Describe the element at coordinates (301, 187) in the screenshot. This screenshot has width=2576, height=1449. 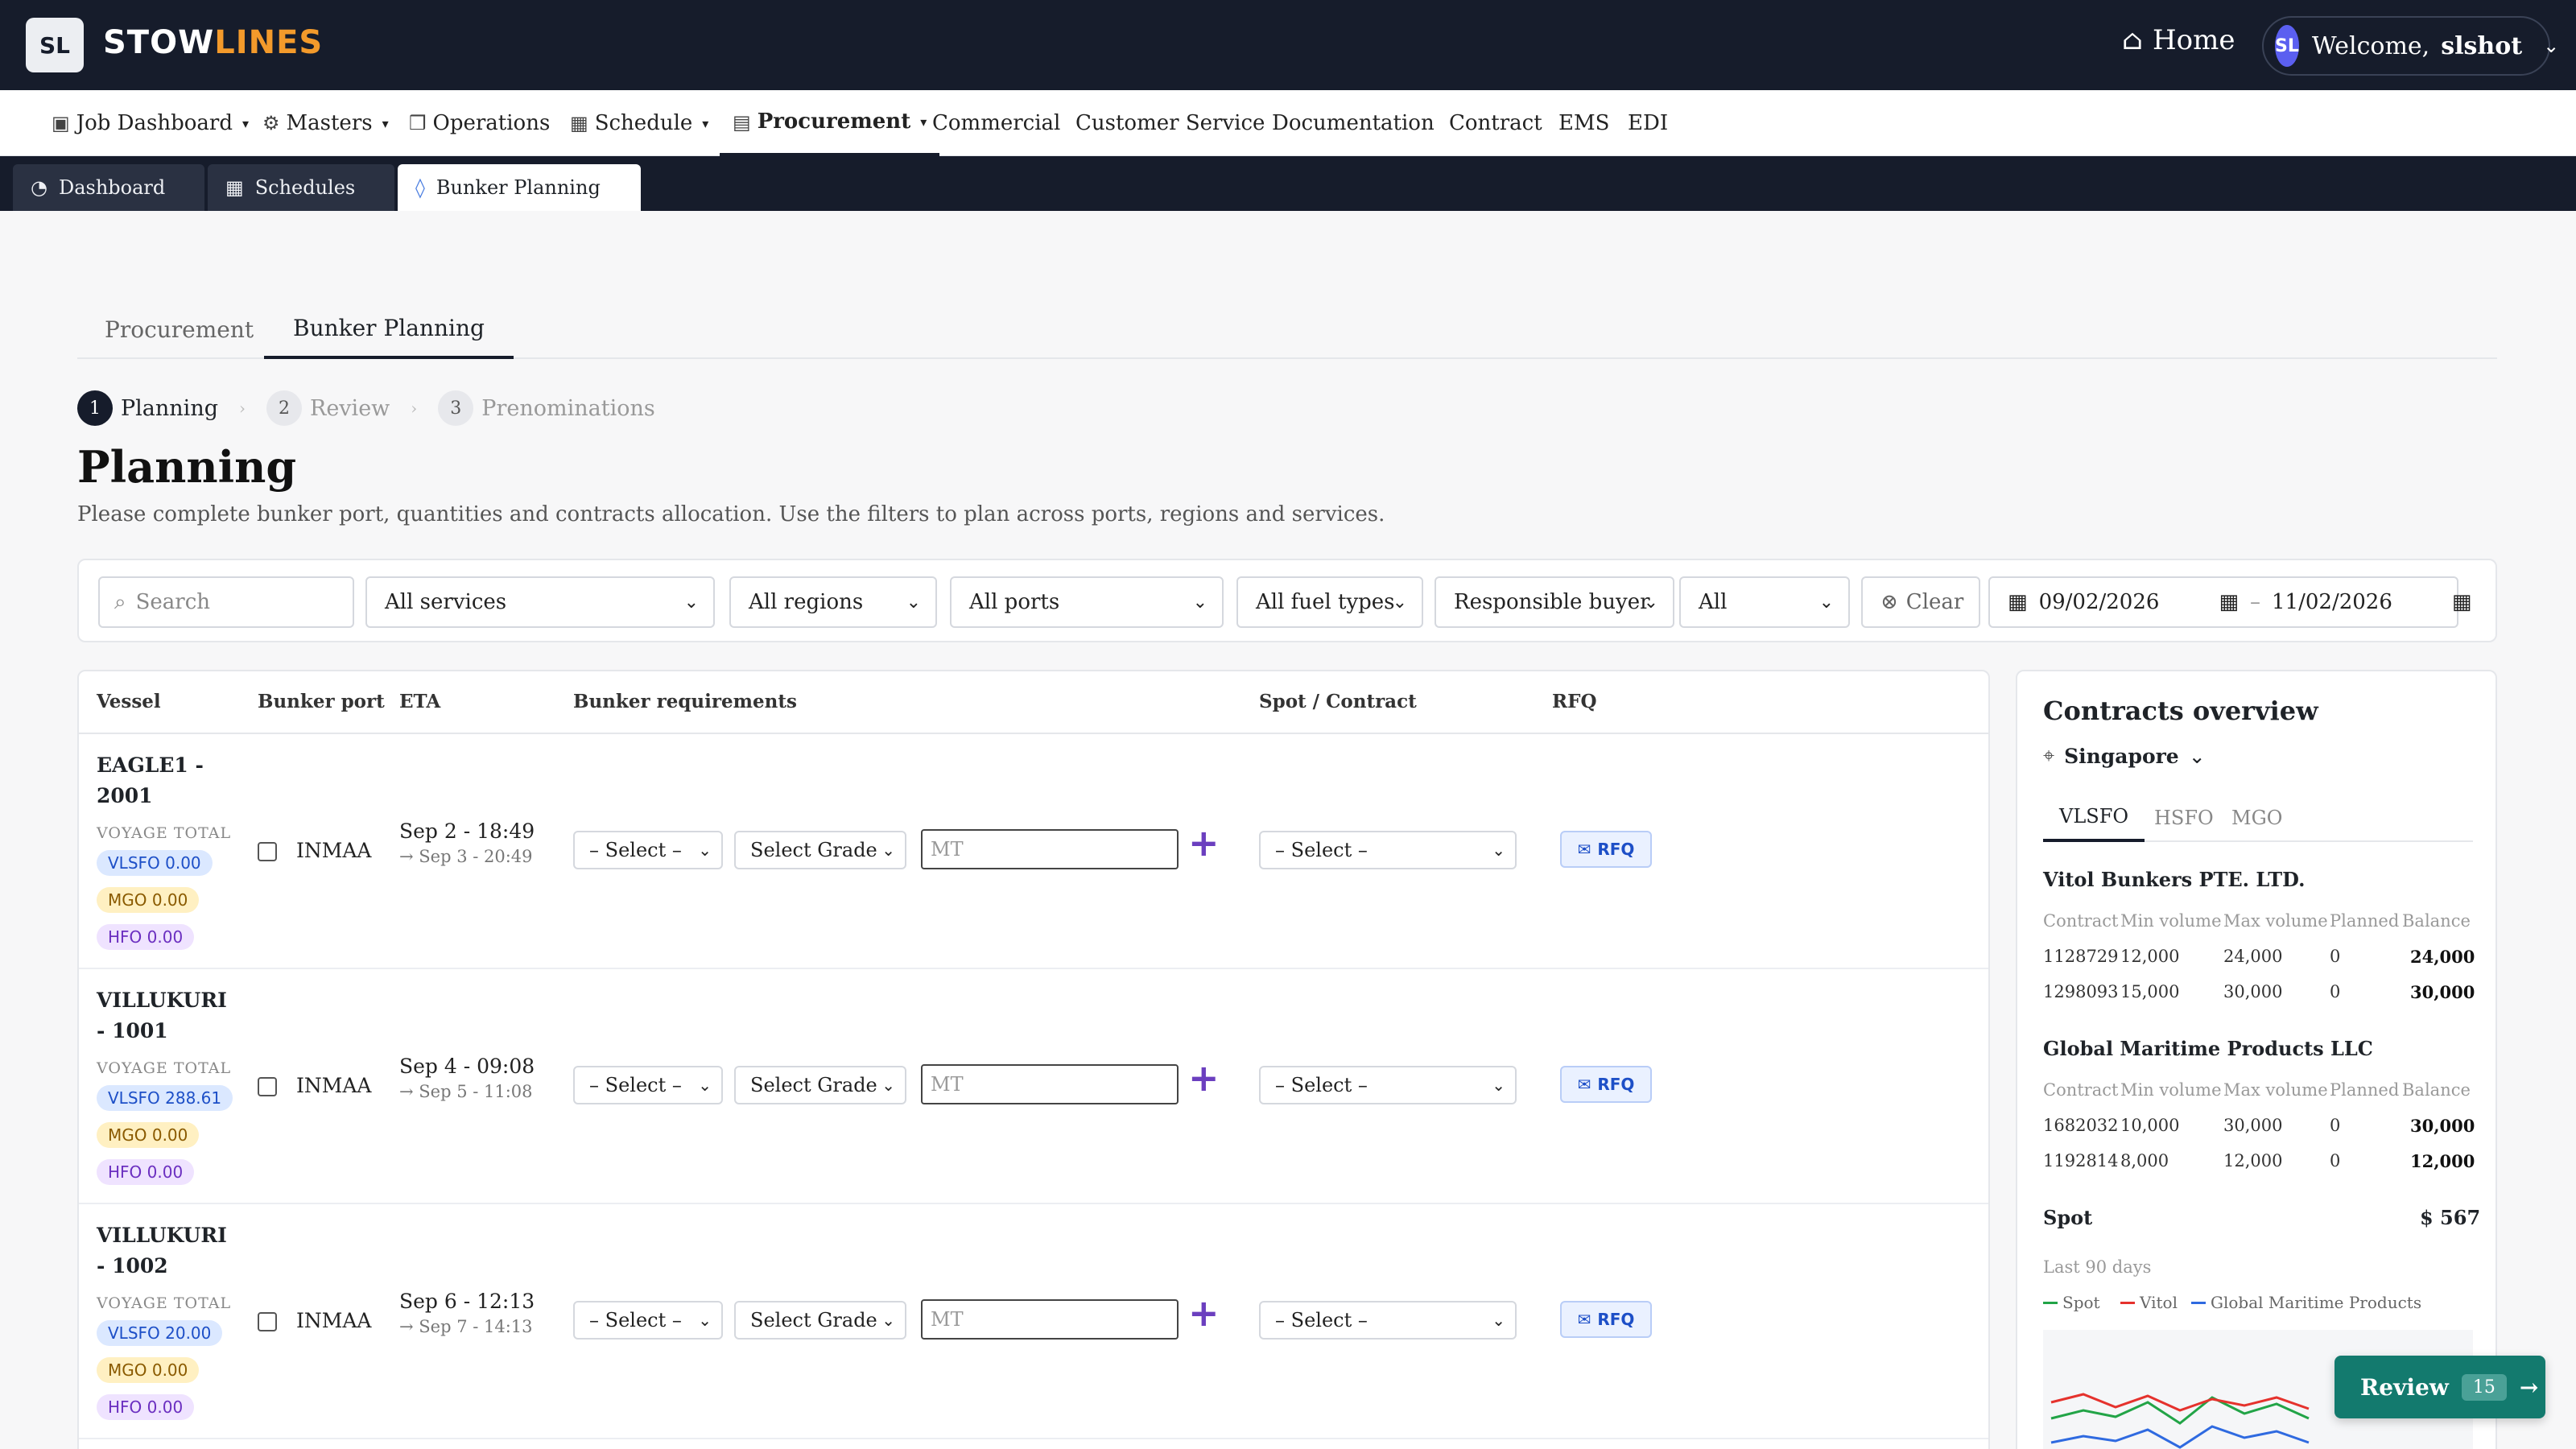
I see `tab-schedules: ▦ Schedules` at that location.